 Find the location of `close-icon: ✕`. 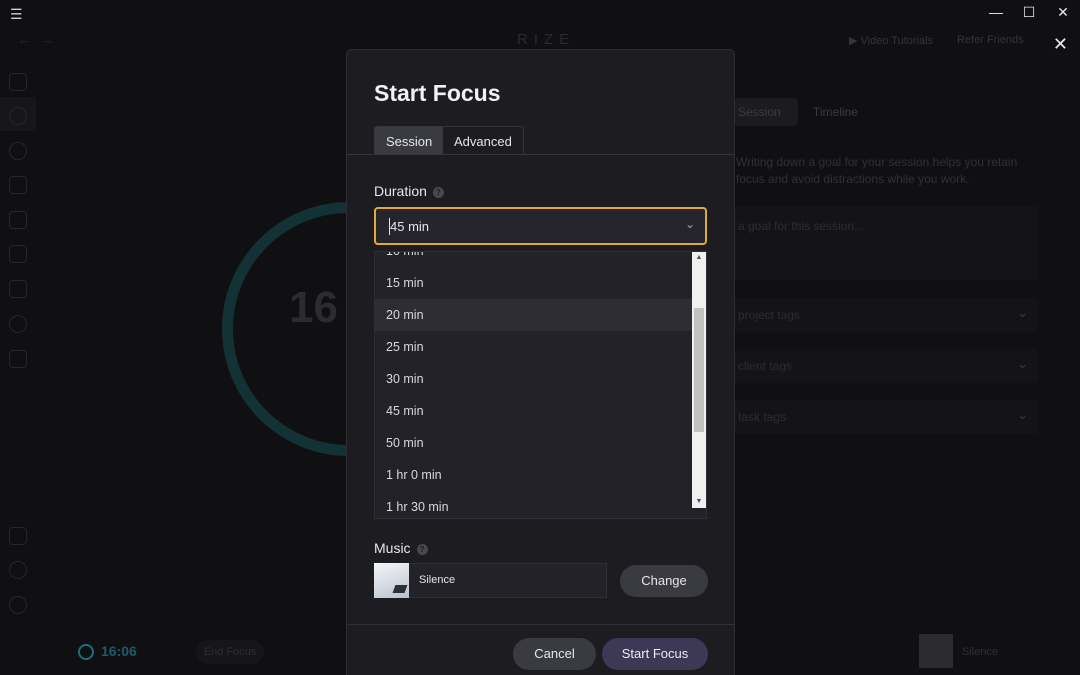

close-icon: ✕ is located at coordinates (1063, 12).